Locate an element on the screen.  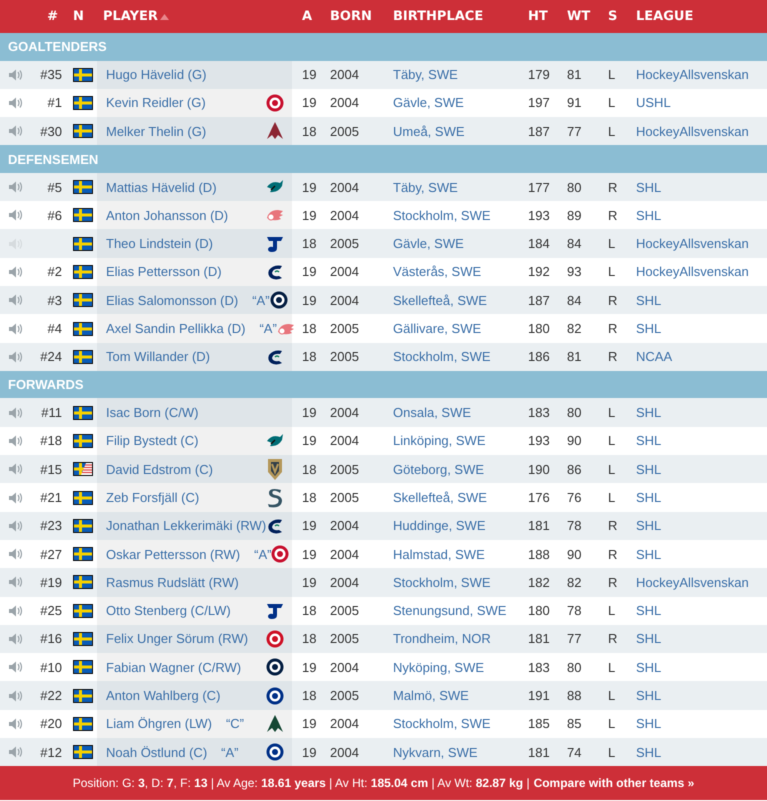
birthplace-link: Halmstad, SWE is located at coordinates (439, 554).